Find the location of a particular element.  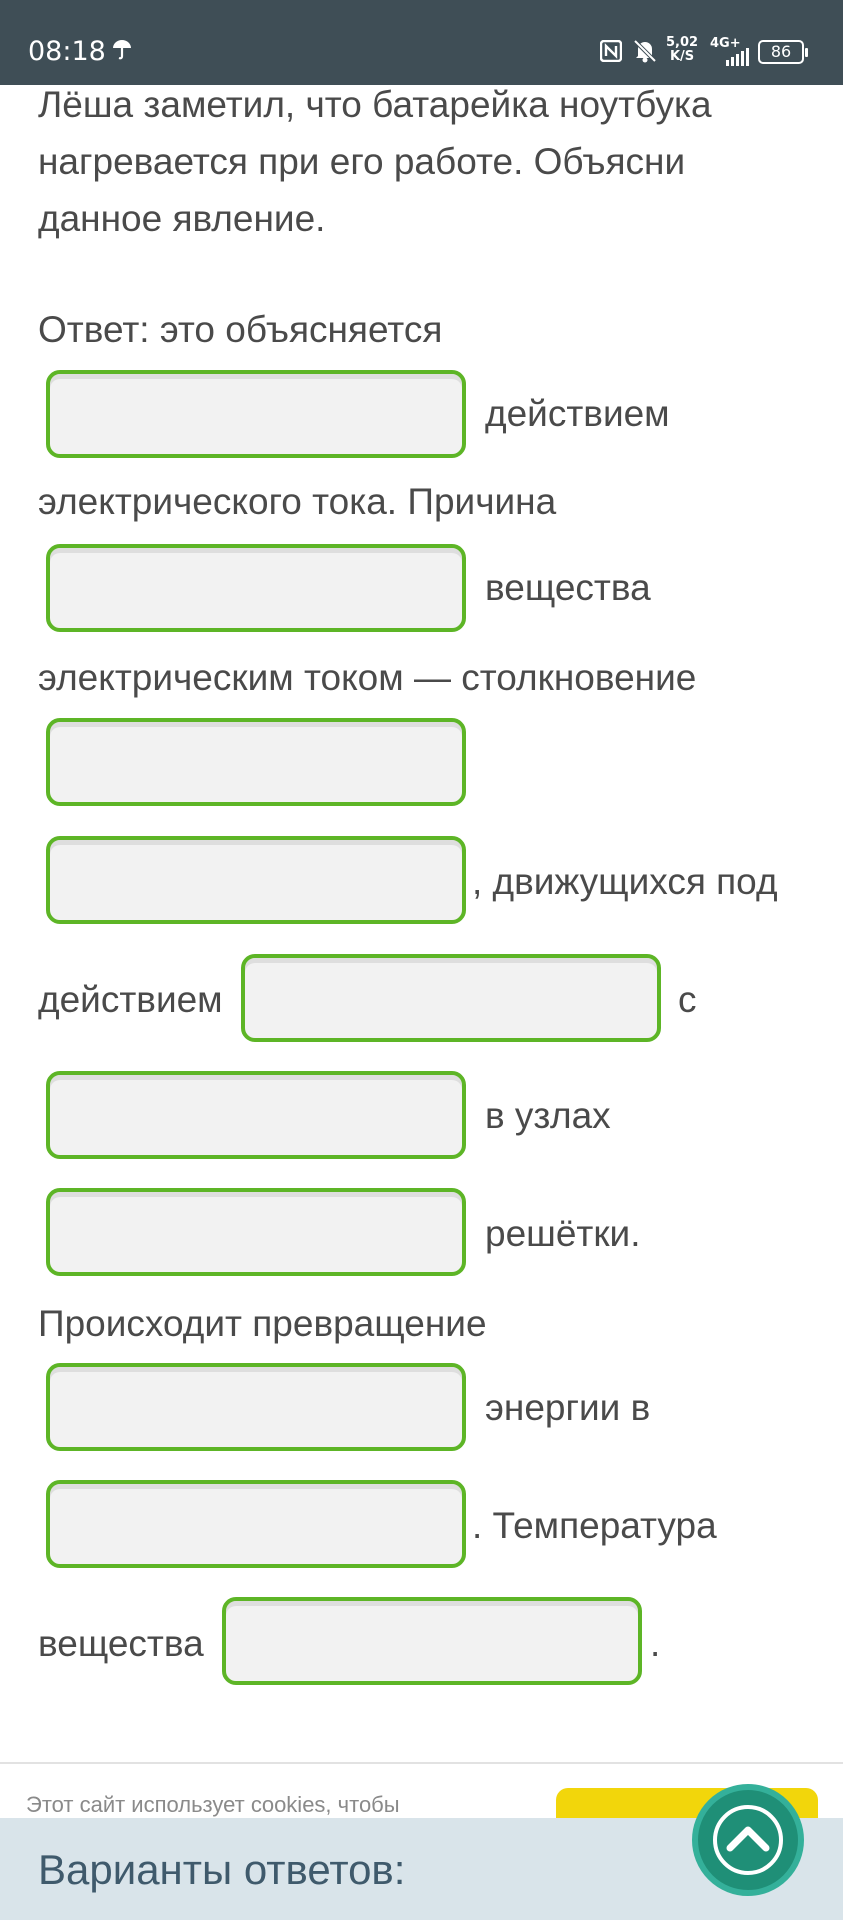

network-speed-value: 5,02 is located at coordinates (682, 42).